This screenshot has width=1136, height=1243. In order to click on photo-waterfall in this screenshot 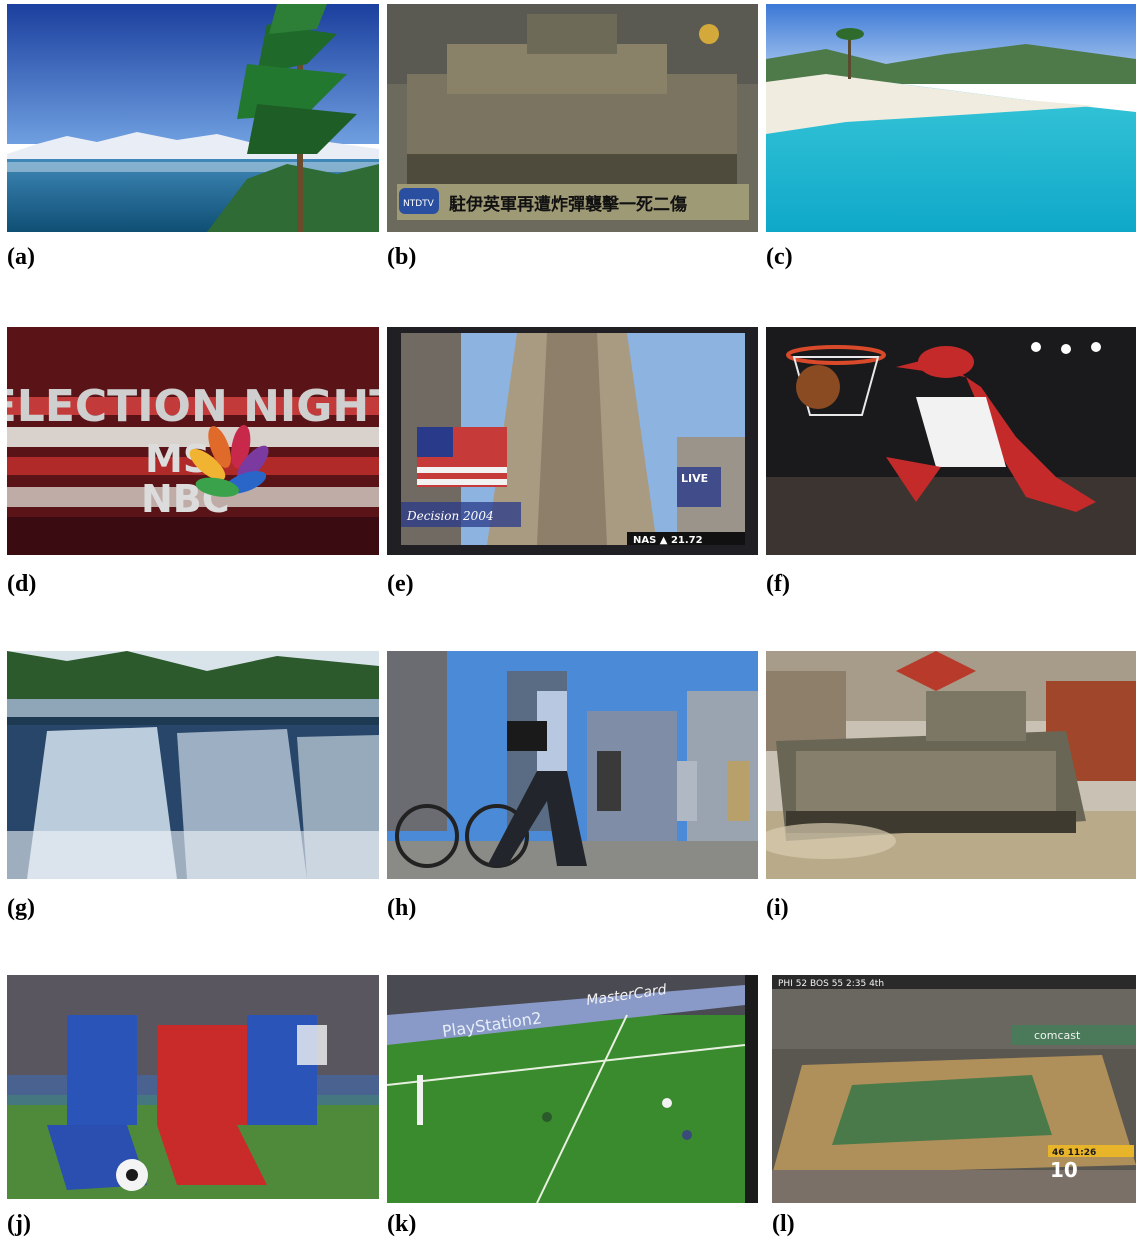, I will do `click(193, 765)`.